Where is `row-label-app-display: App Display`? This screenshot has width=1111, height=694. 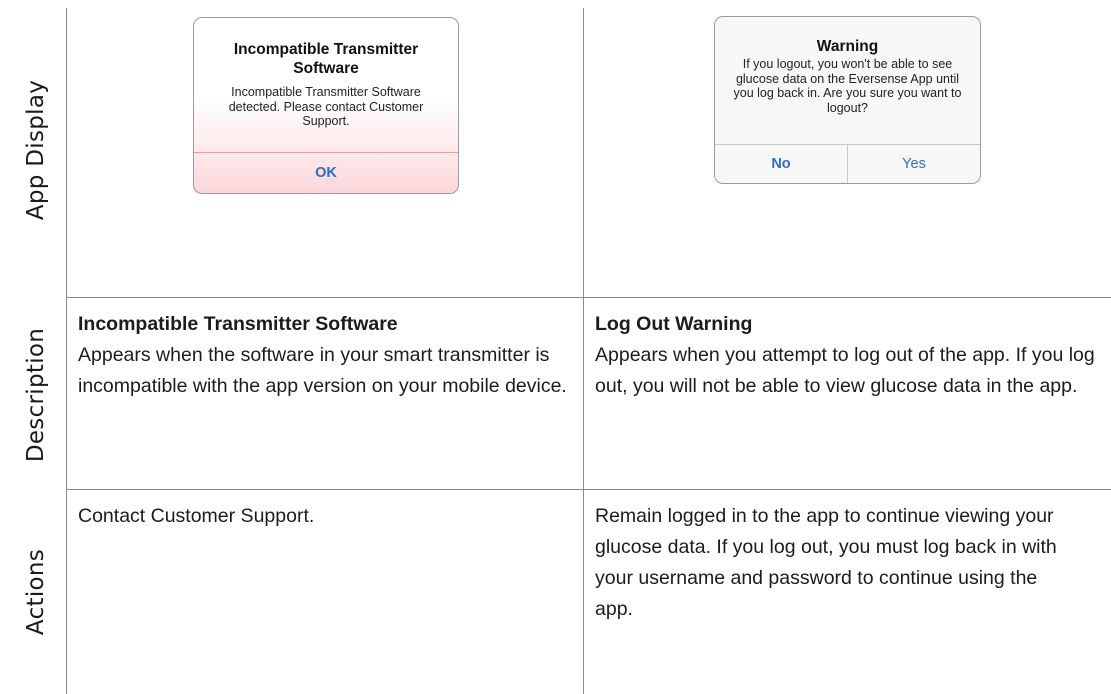 row-label-app-display: App Display is located at coordinates (36, 150).